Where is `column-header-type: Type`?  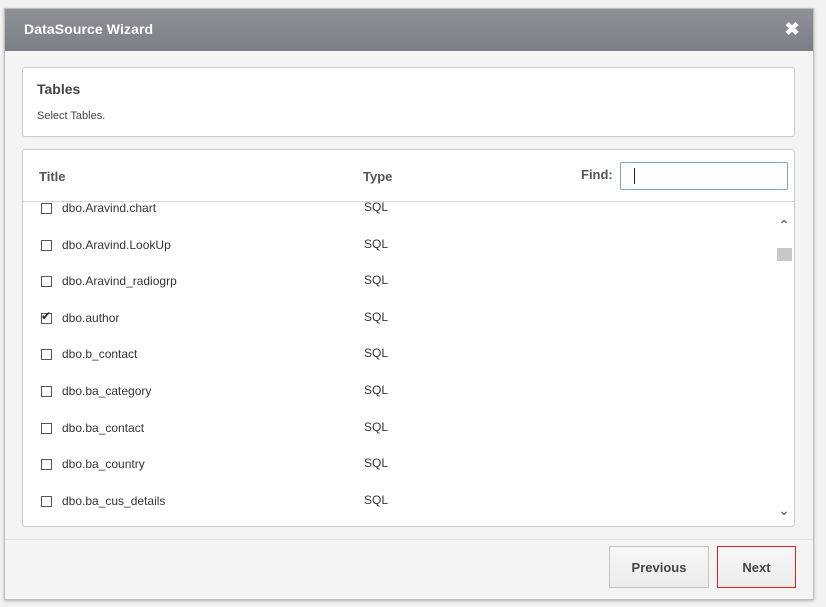 column-header-type: Type is located at coordinates (377, 176).